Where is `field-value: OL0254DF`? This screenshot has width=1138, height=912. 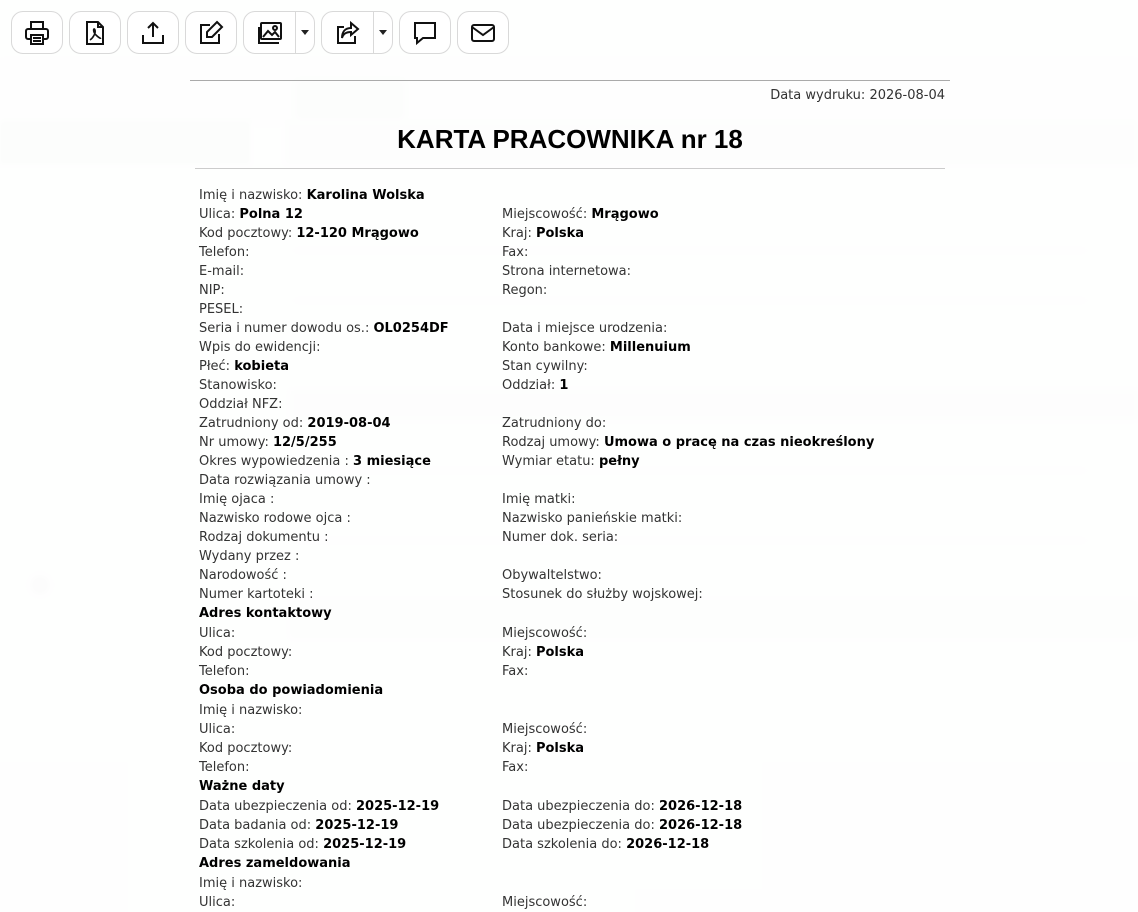
field-value: OL0254DF is located at coordinates (411, 328).